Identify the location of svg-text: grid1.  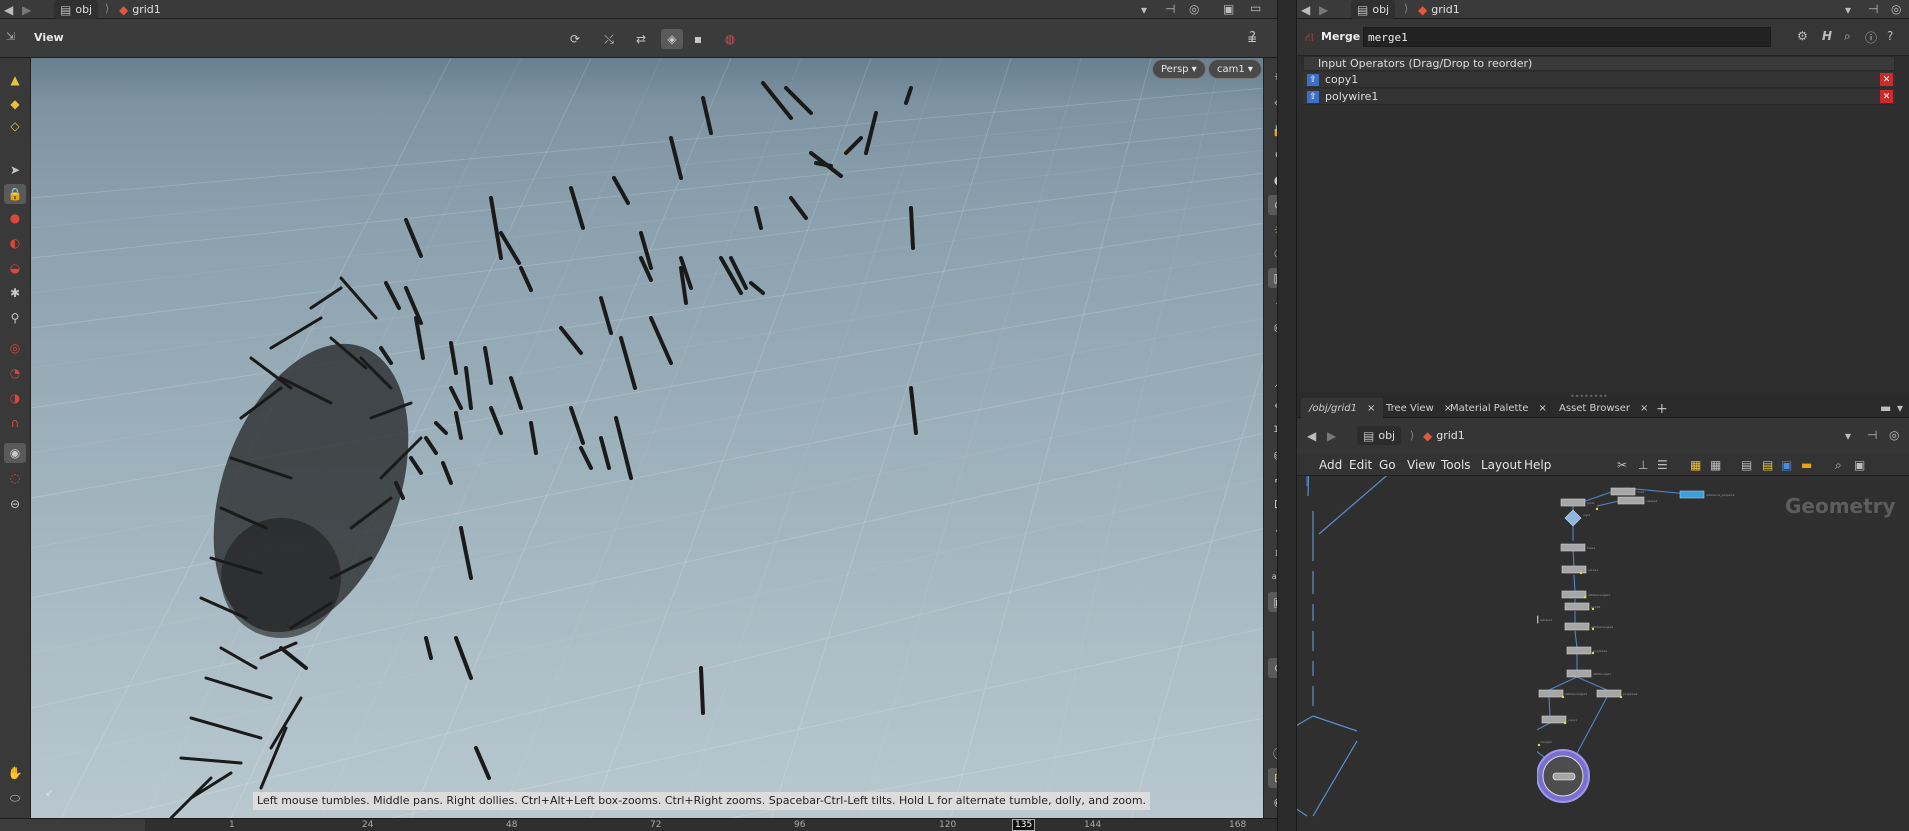
(1591, 503).